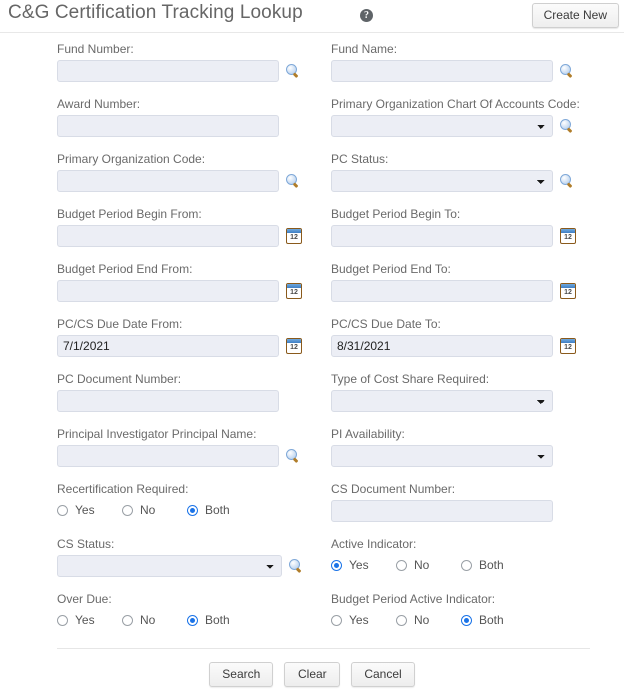  What do you see at coordinates (168, 126) in the screenshot?
I see `award-number-input` at bounding box center [168, 126].